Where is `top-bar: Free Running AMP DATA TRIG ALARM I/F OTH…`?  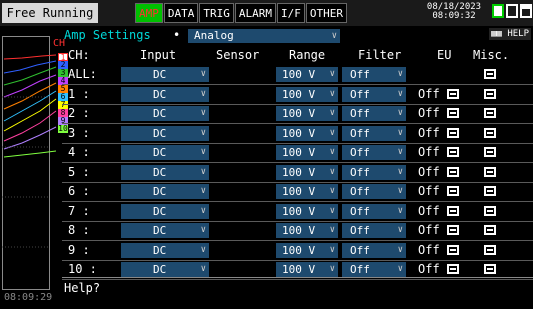 top-bar: Free Running AMP DATA TRIG ALARM I/F OTH… is located at coordinates (266, 13).